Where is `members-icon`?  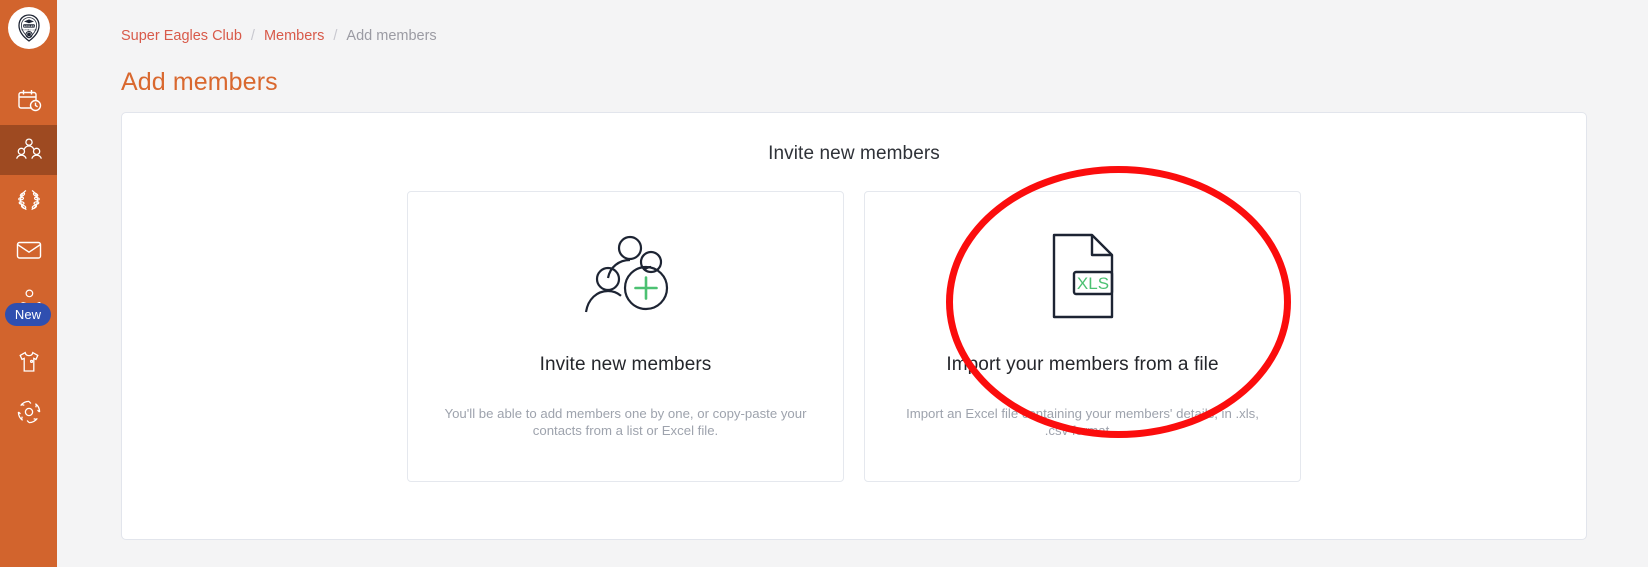
members-icon is located at coordinates (29, 150).